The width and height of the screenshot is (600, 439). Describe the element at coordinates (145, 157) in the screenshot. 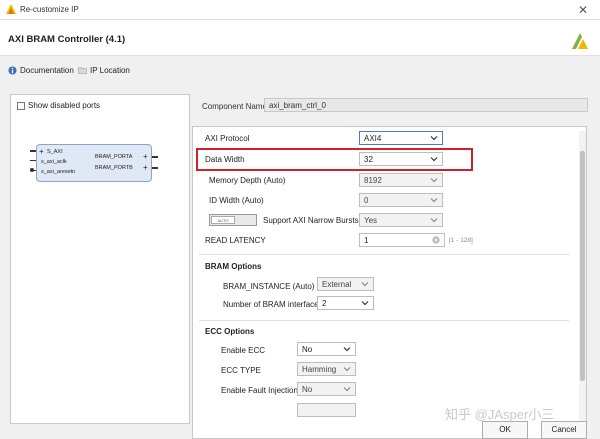

I see `expand-porta-icon: +` at that location.